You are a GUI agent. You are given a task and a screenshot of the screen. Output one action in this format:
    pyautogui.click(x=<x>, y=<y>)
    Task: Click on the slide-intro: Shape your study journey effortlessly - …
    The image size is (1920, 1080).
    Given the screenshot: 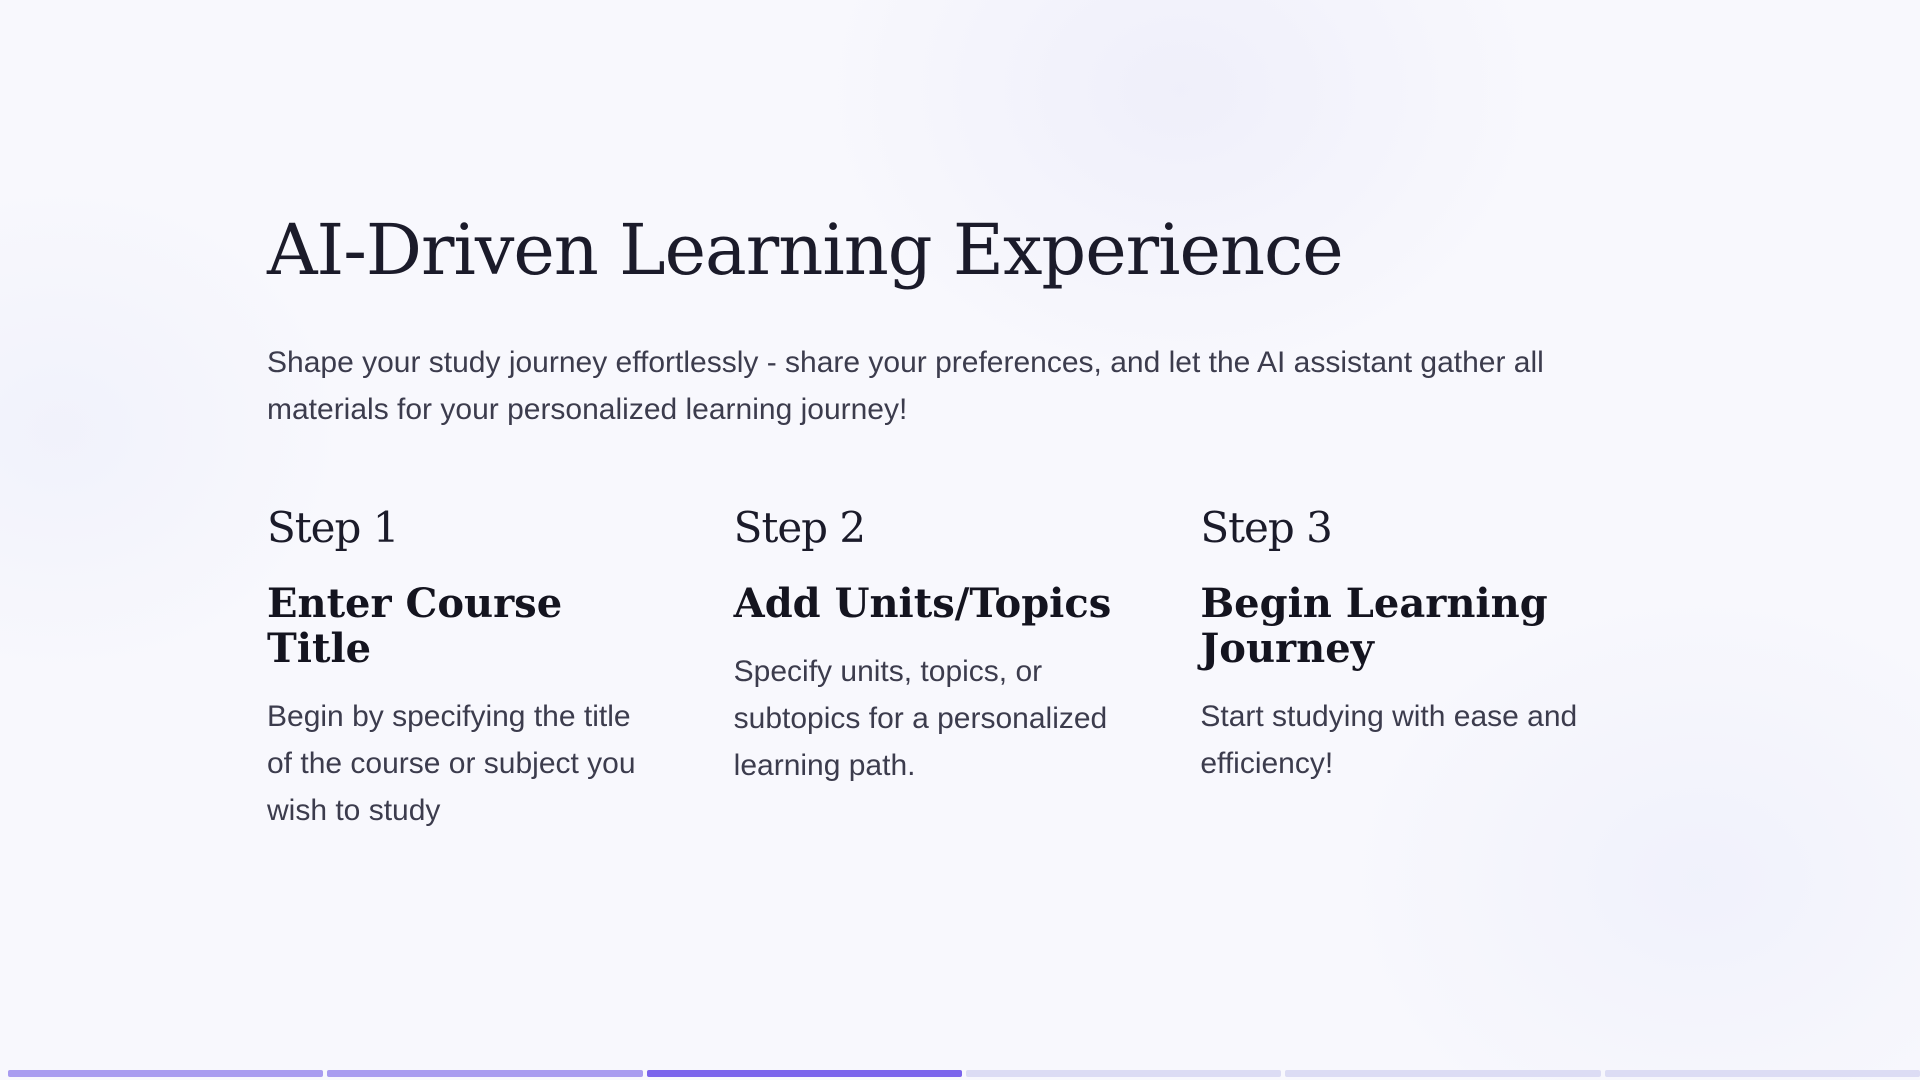 What is the action you would take?
    pyautogui.click(x=905, y=385)
    